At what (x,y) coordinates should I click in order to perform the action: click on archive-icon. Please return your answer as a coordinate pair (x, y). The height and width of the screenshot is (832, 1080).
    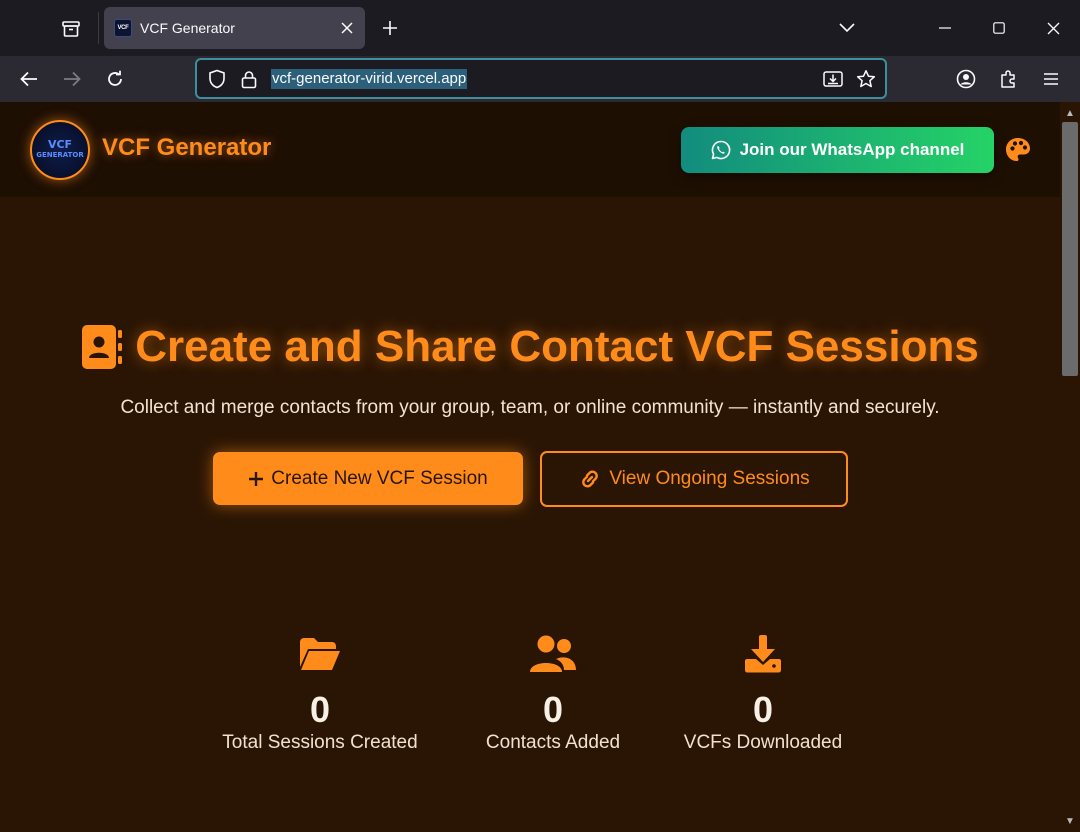
    Looking at the image, I should click on (71, 29).